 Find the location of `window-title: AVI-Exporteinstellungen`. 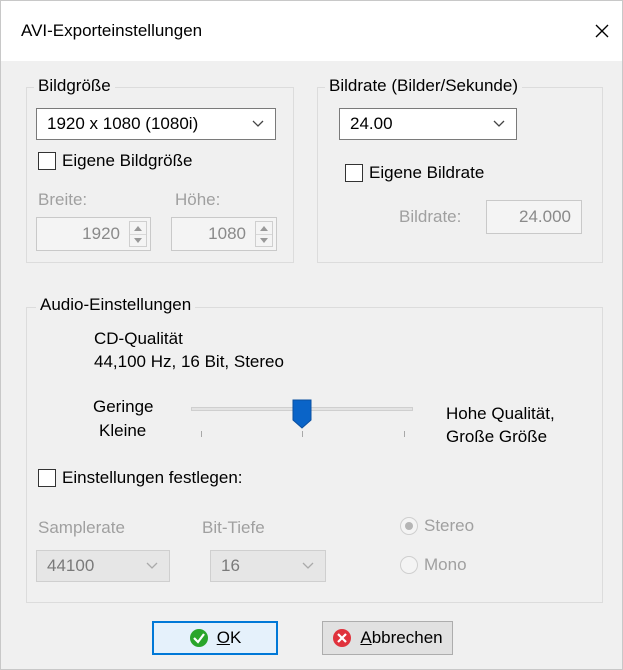

window-title: AVI-Exporteinstellungen is located at coordinates (112, 30).